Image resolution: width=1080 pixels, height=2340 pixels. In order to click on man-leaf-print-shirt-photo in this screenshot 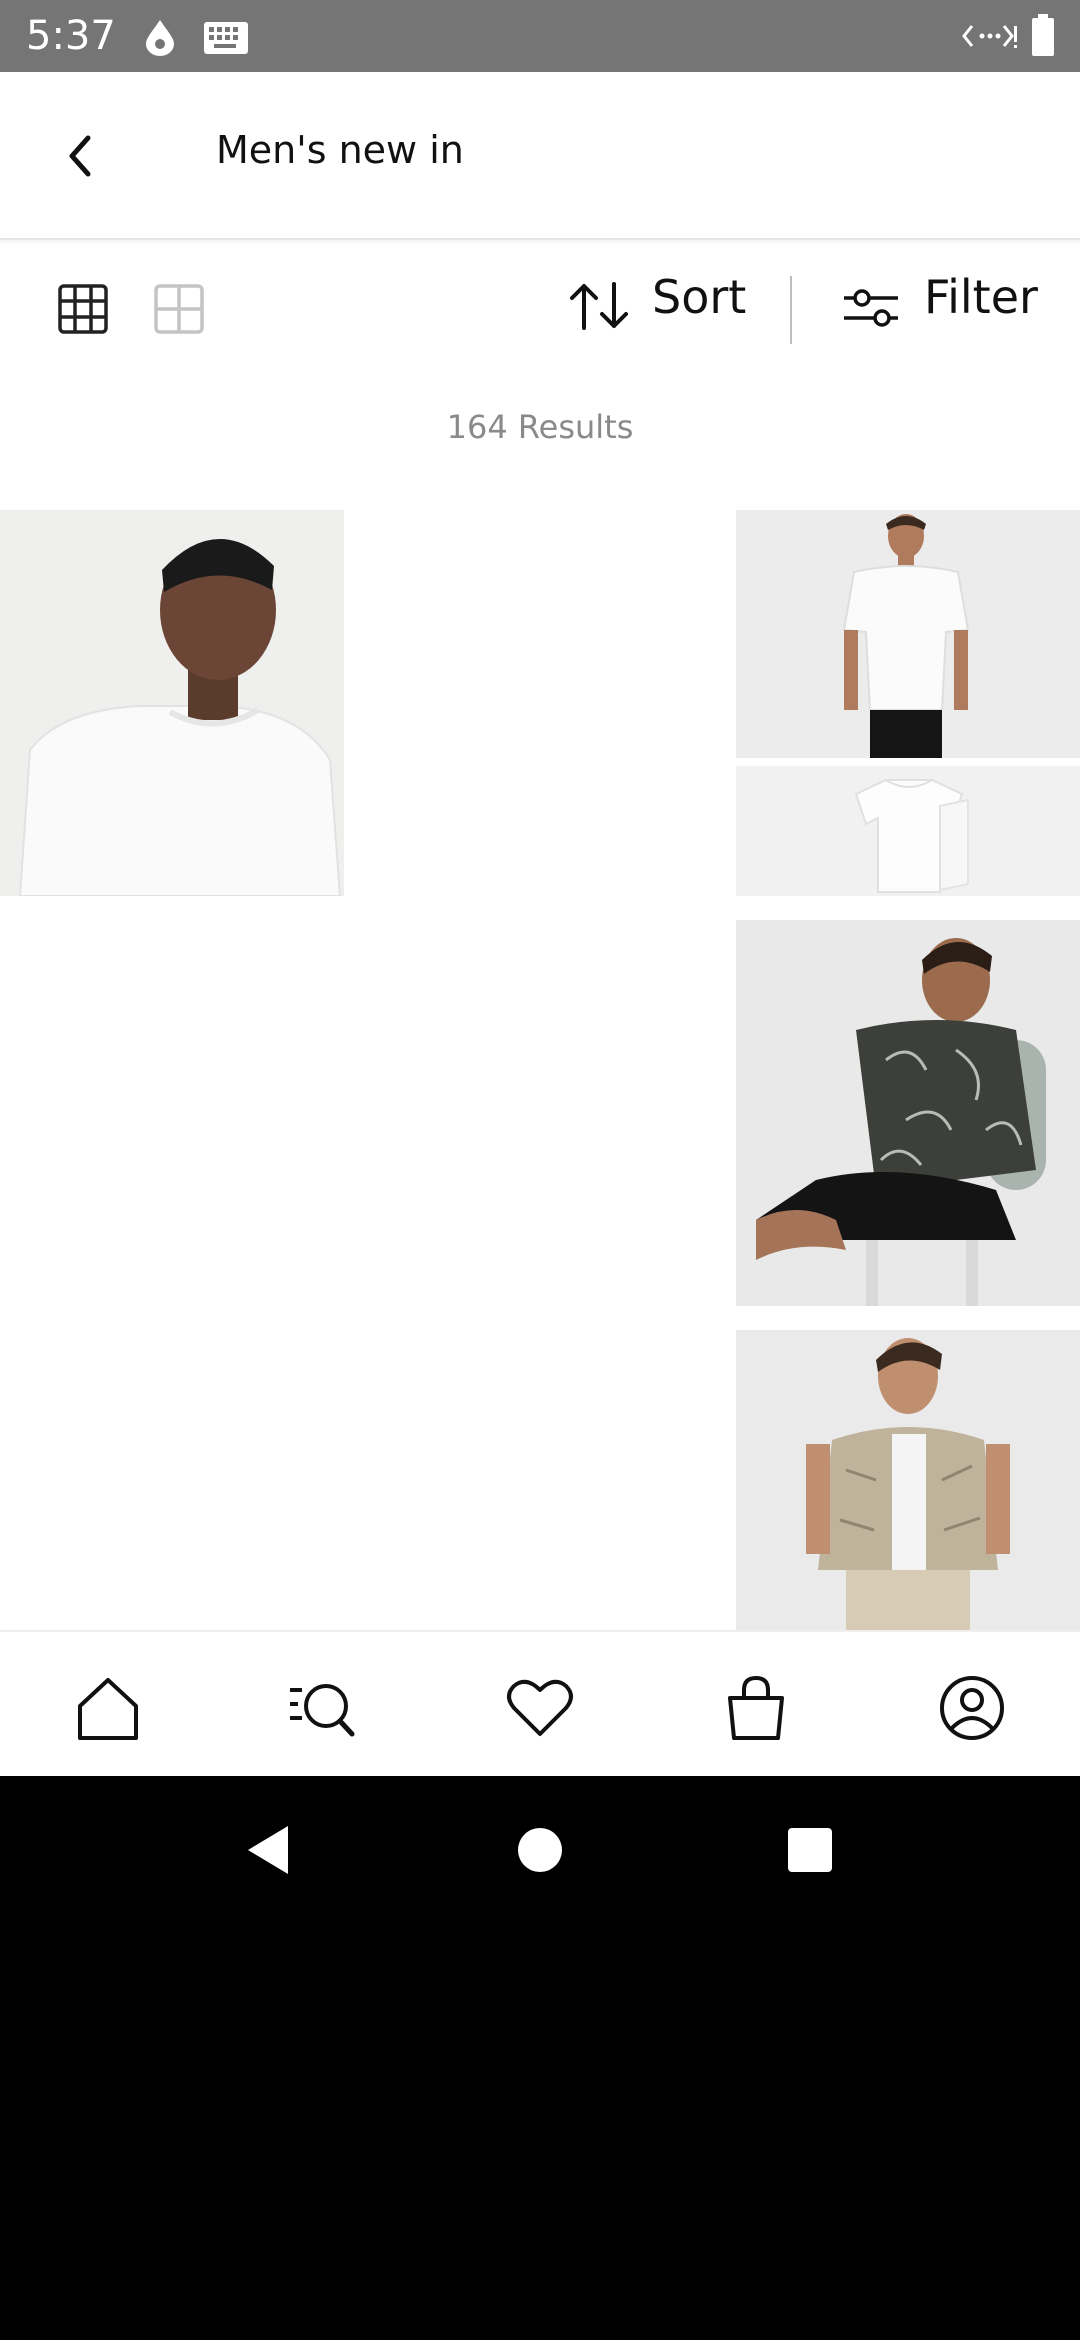, I will do `click(908, 1113)`.